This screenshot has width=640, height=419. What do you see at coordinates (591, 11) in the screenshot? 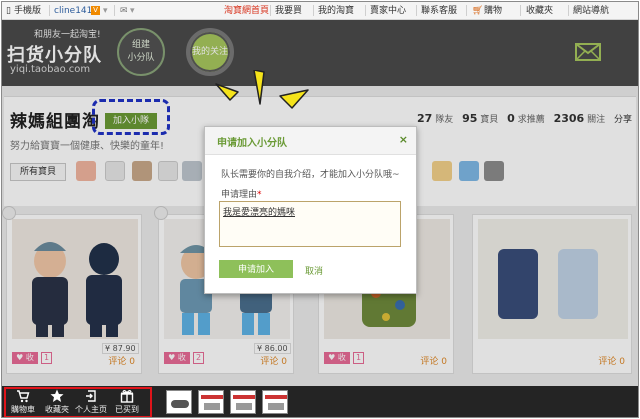
I see `site-nav-link: 網站導航` at bounding box center [591, 11].